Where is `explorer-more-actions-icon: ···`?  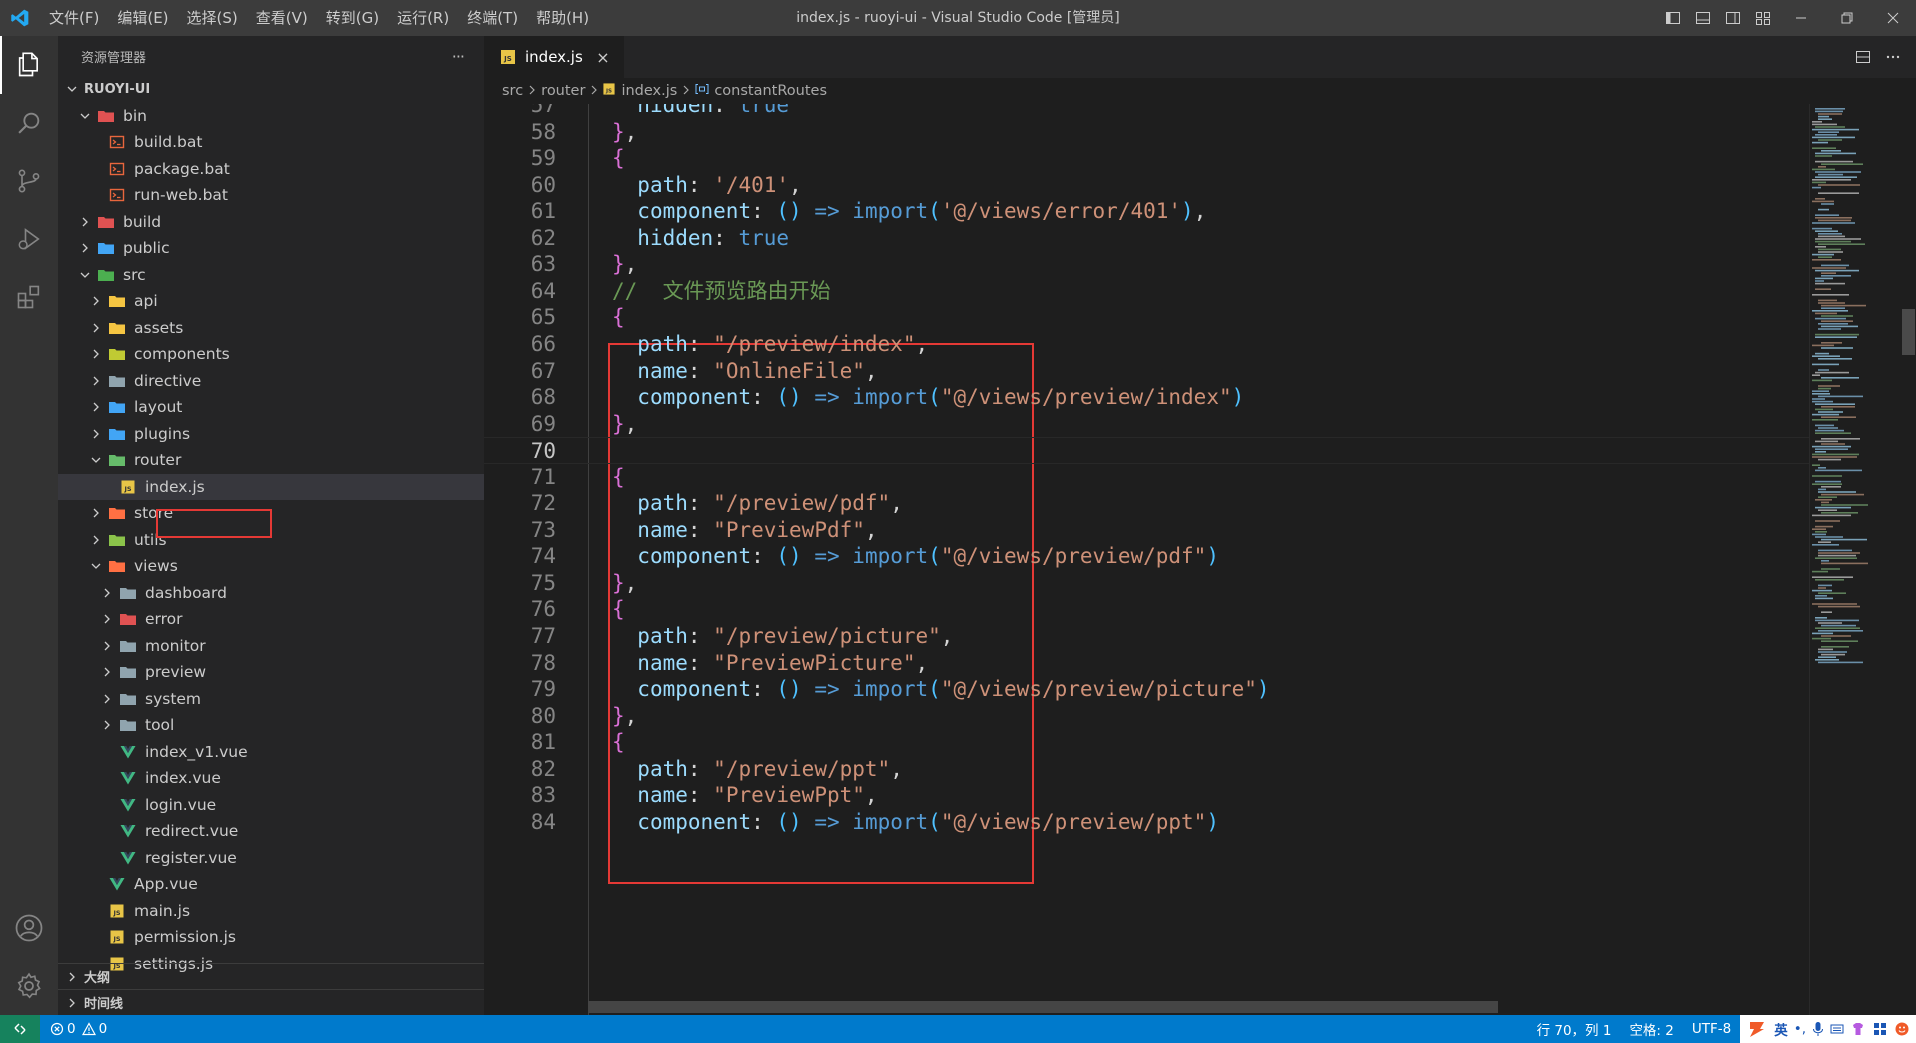 explorer-more-actions-icon: ··· is located at coordinates (458, 56).